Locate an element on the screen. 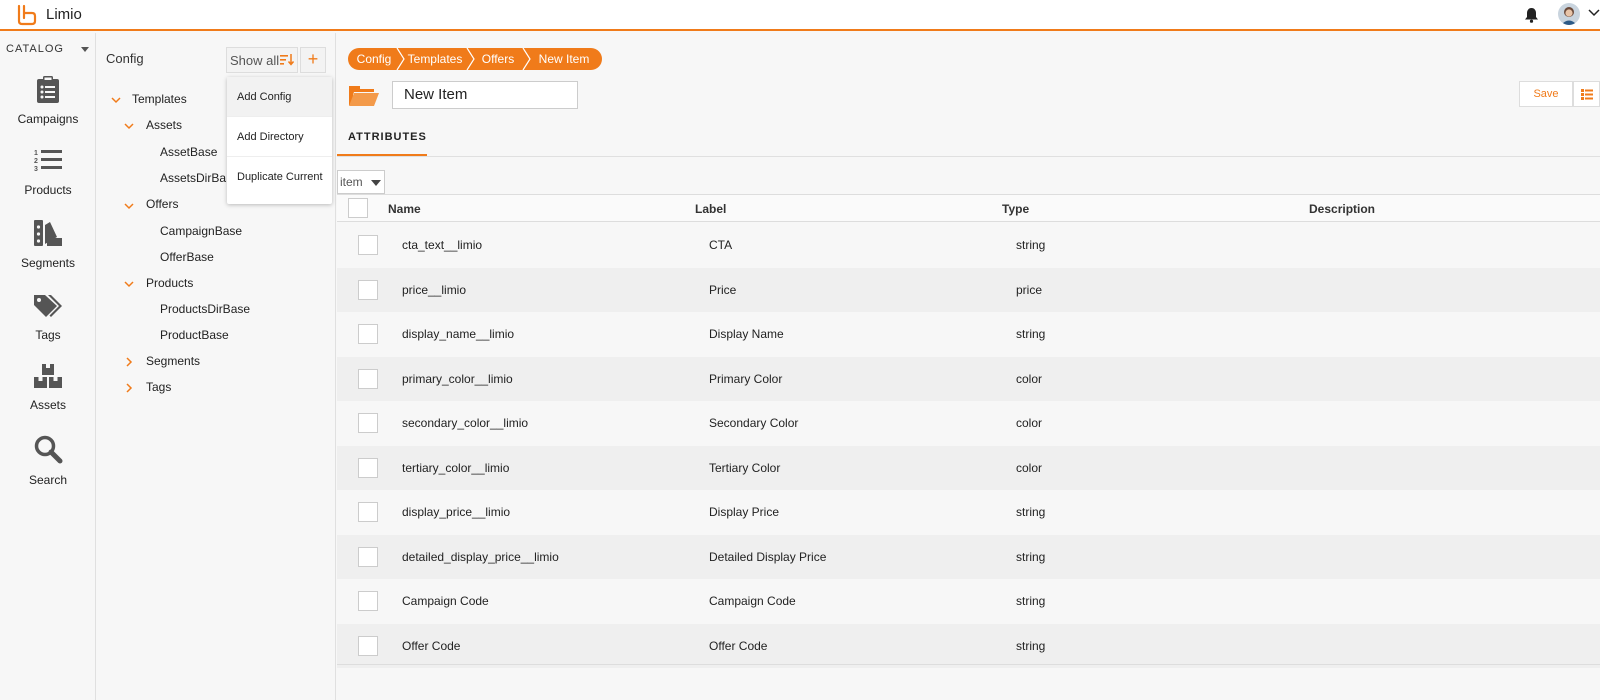 The image size is (1600, 700). cell-label: Detailed Display Price is located at coordinates (768, 556).